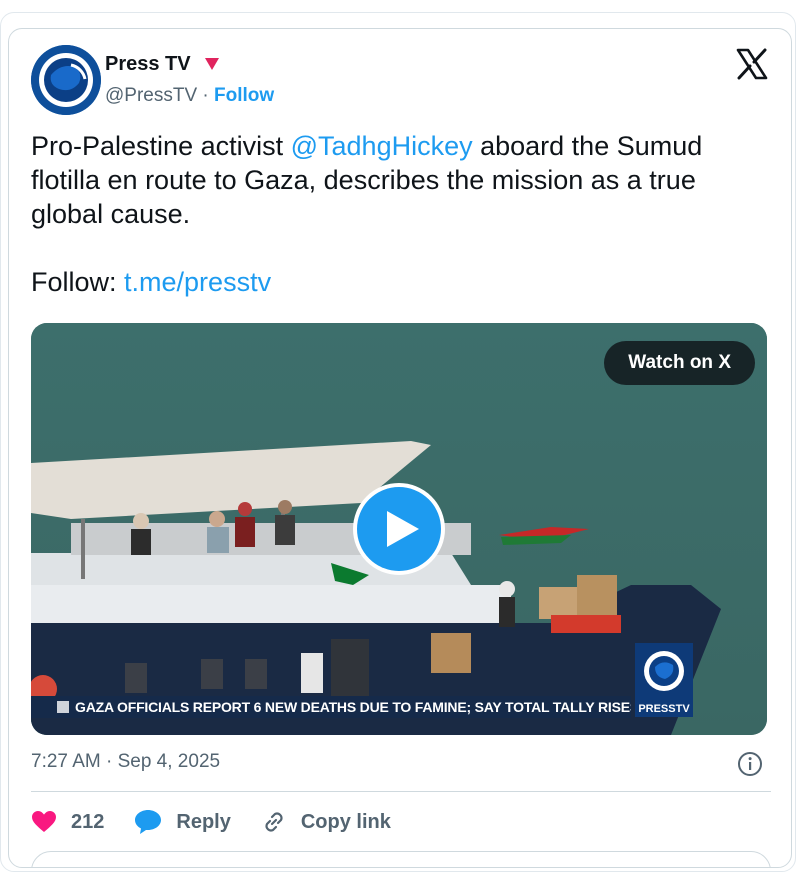 This screenshot has height=872, width=800. I want to click on footer-divider, so click(401, 791).